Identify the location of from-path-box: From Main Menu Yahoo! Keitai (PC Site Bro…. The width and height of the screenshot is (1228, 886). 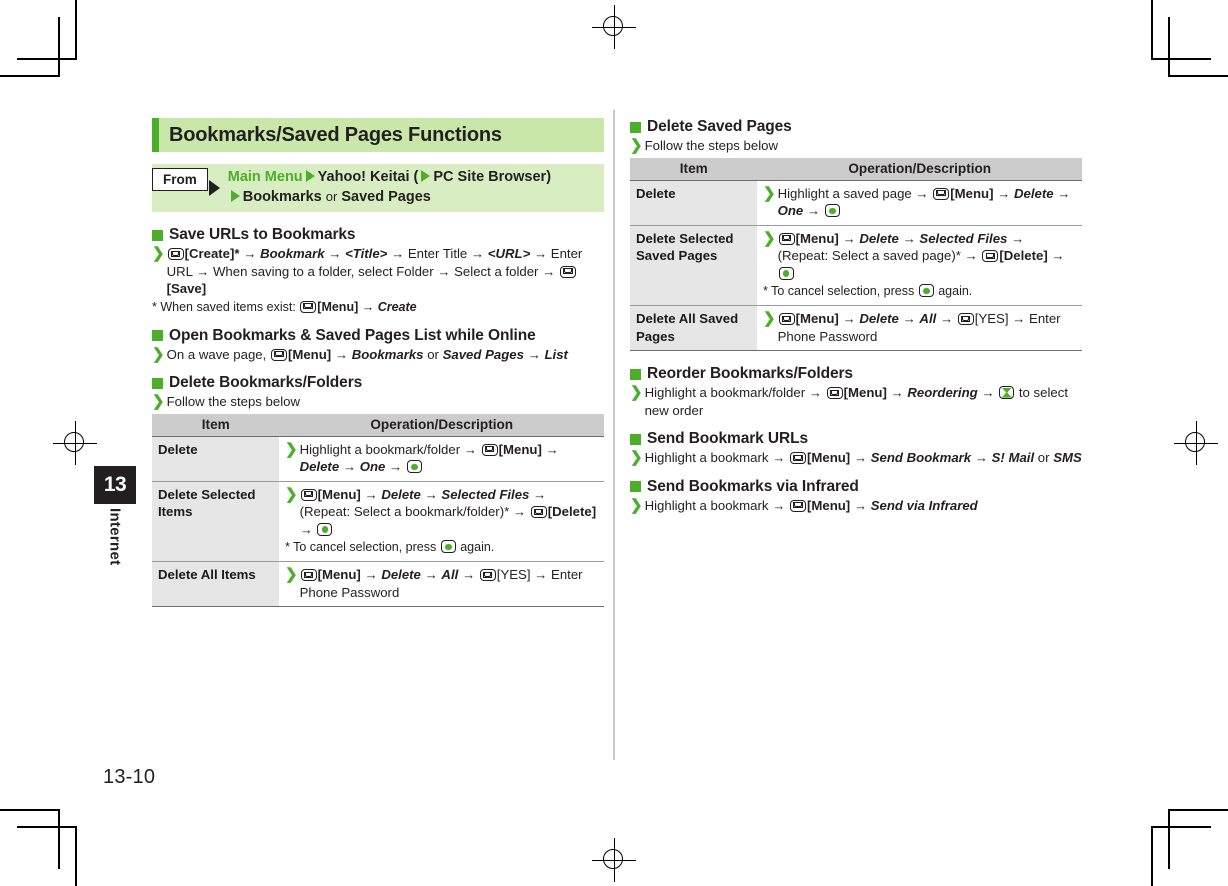
(378, 188).